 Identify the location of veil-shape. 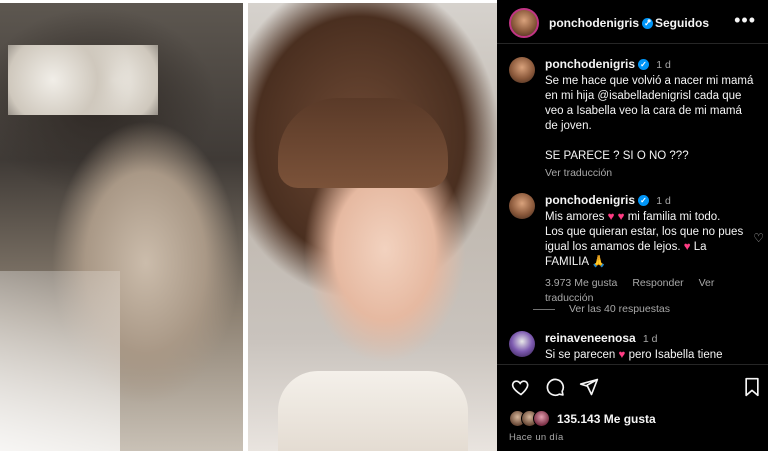
(60, 361).